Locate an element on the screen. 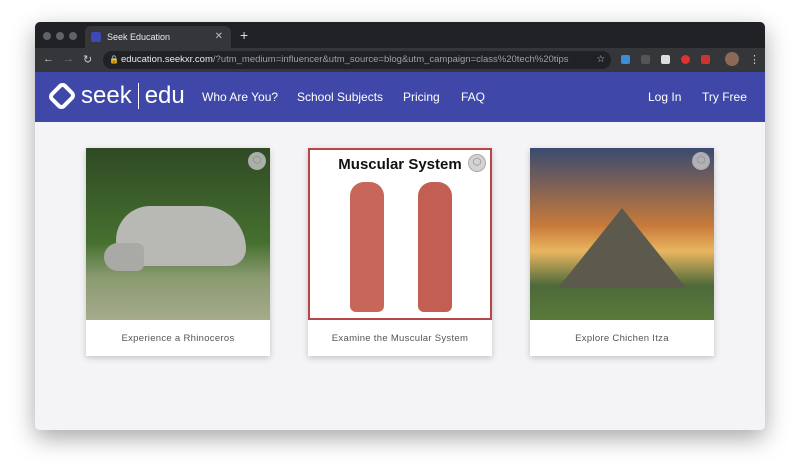 The width and height of the screenshot is (800, 475). try-free-link: Try Free is located at coordinates (724, 97).